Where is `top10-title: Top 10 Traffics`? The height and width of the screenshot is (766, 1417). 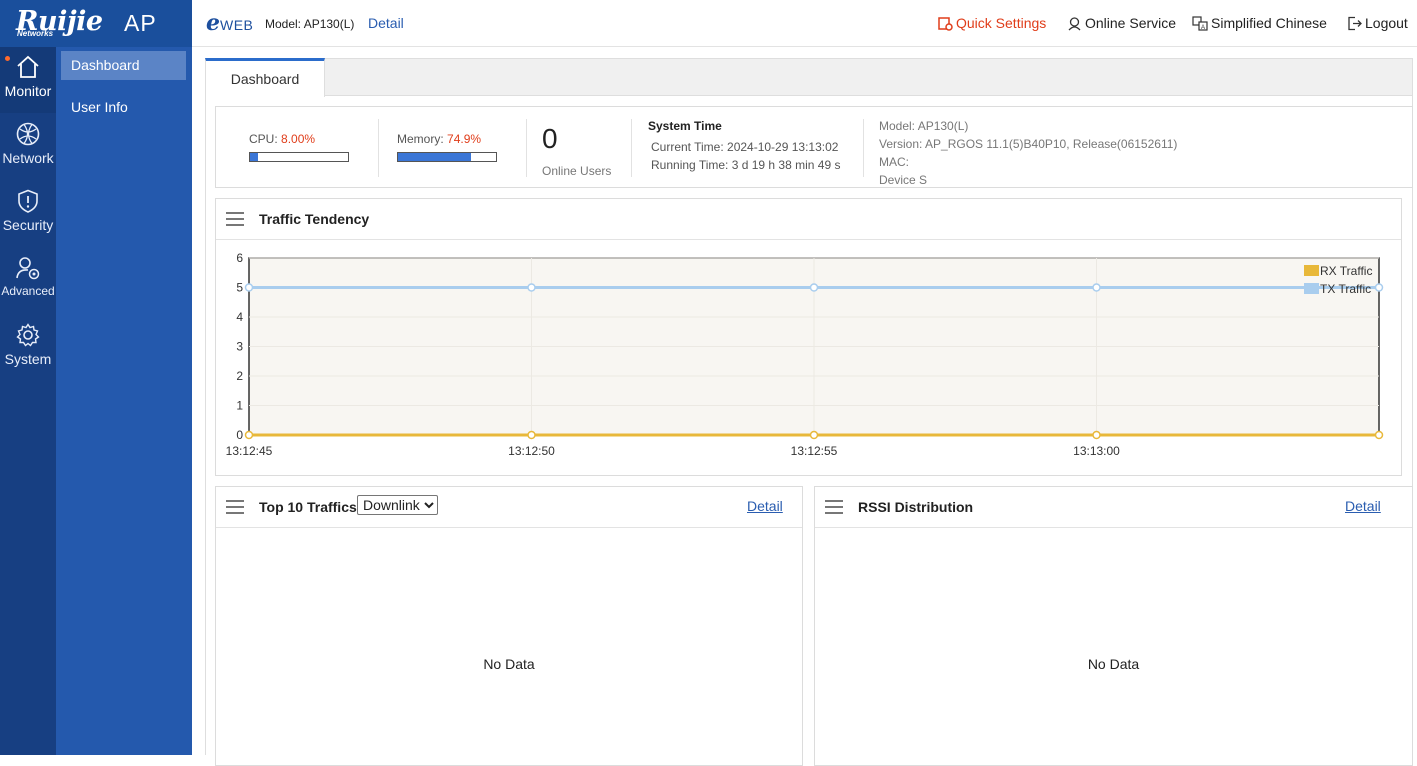 top10-title: Top 10 Traffics is located at coordinates (308, 507).